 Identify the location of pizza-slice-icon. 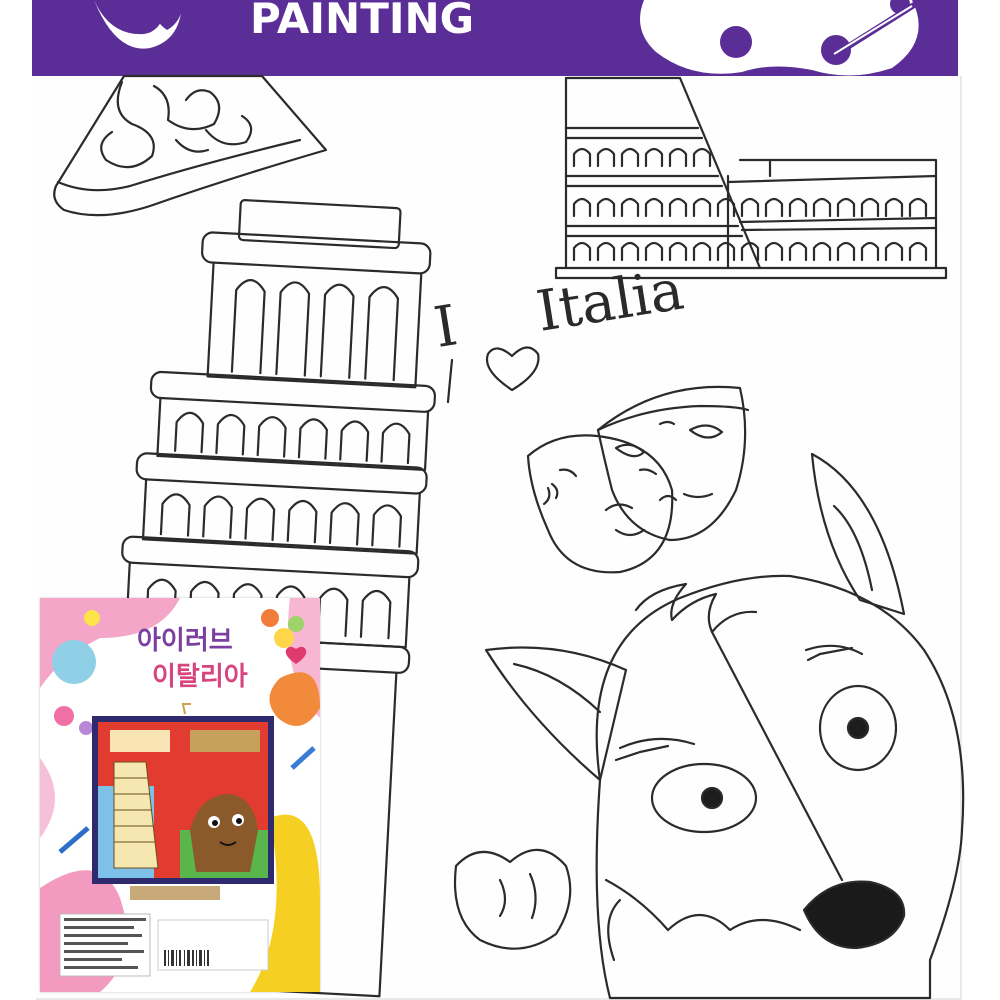
(190, 145).